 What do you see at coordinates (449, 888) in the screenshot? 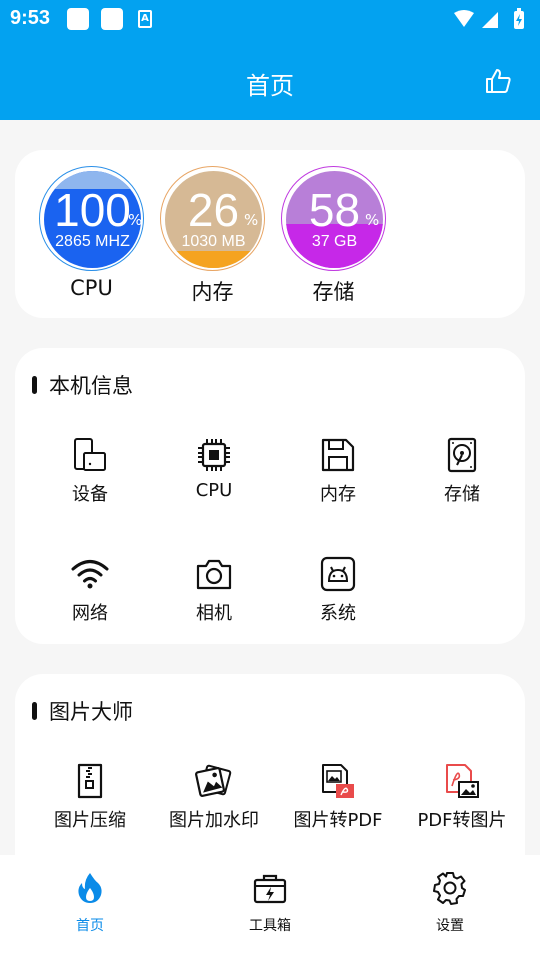
I see `gear-icon` at bounding box center [449, 888].